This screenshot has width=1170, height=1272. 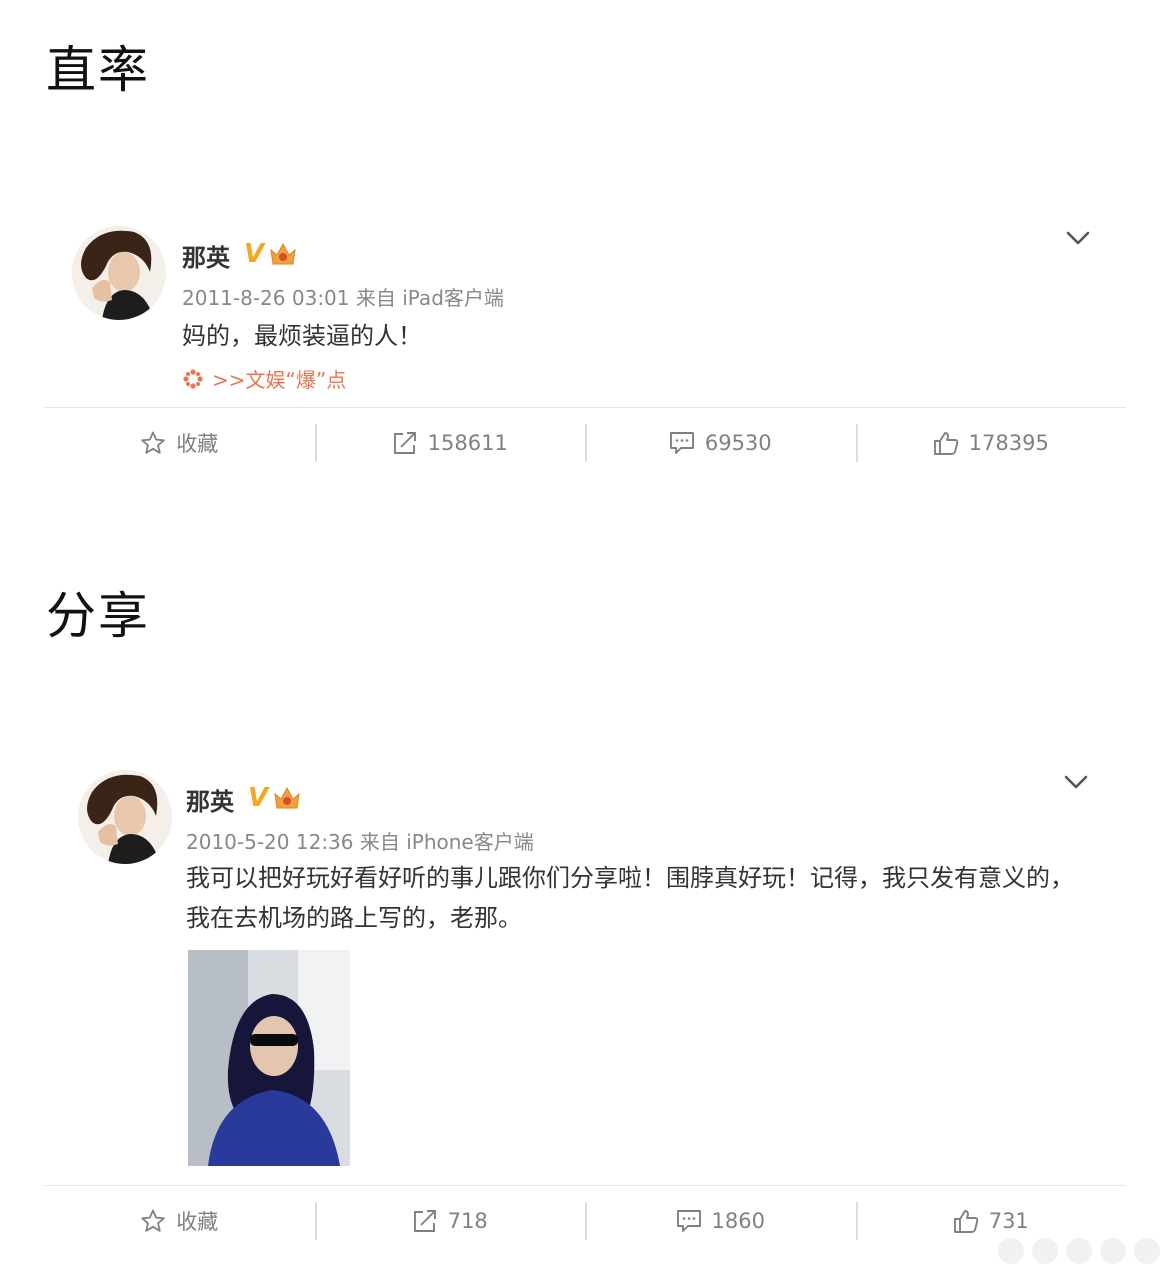 I want to click on topic-label: >>文娱“爆”点, so click(x=279, y=380).